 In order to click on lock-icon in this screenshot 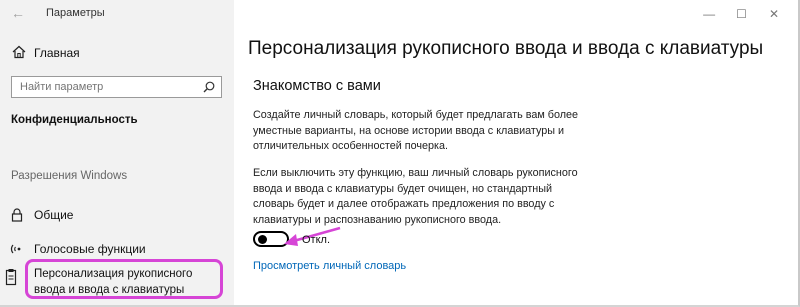, I will do `click(17, 215)`.